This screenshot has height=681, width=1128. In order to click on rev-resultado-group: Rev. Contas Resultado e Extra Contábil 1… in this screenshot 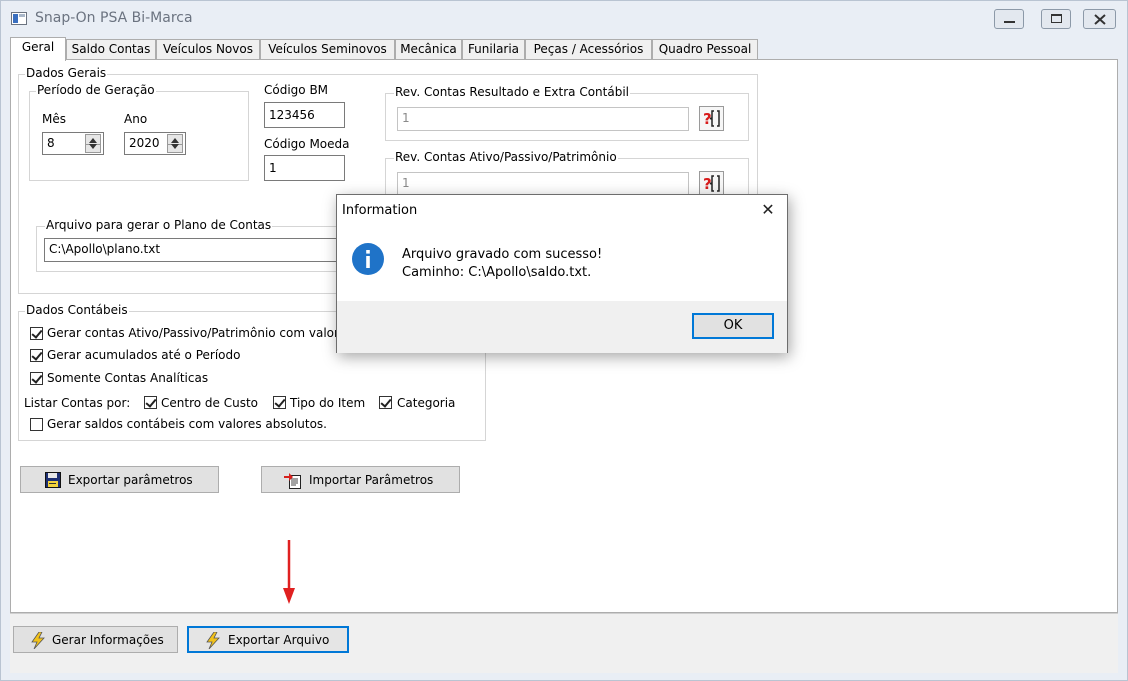, I will do `click(567, 113)`.